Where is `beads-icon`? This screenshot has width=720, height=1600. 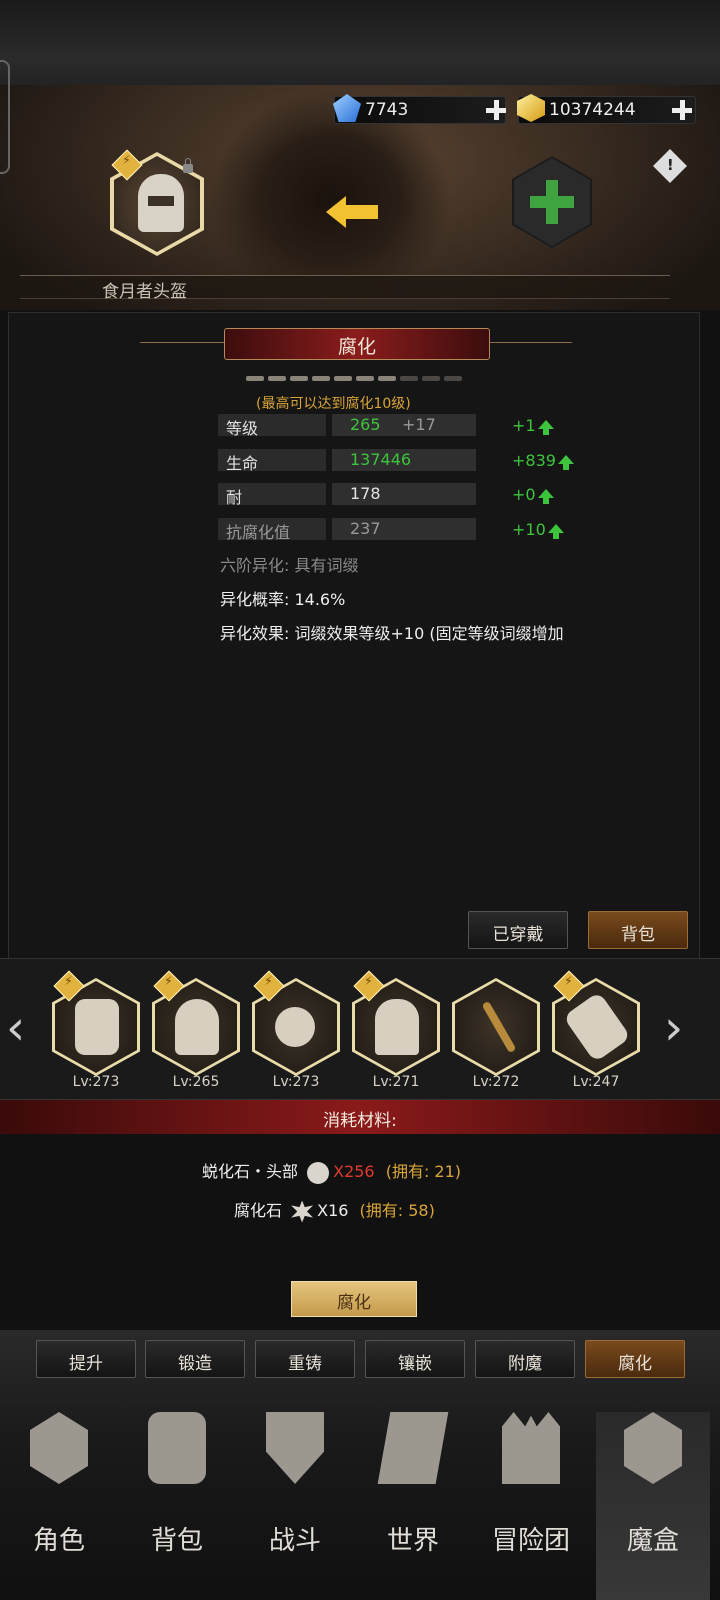 beads-icon is located at coordinates (295, 1027).